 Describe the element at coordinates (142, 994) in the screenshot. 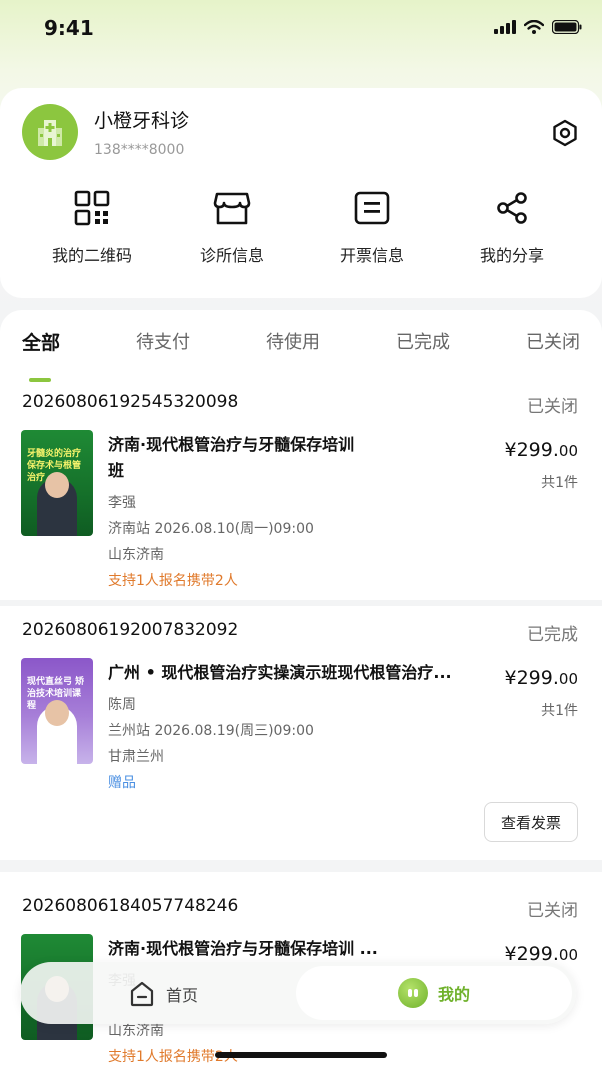

I see `home-icon` at that location.